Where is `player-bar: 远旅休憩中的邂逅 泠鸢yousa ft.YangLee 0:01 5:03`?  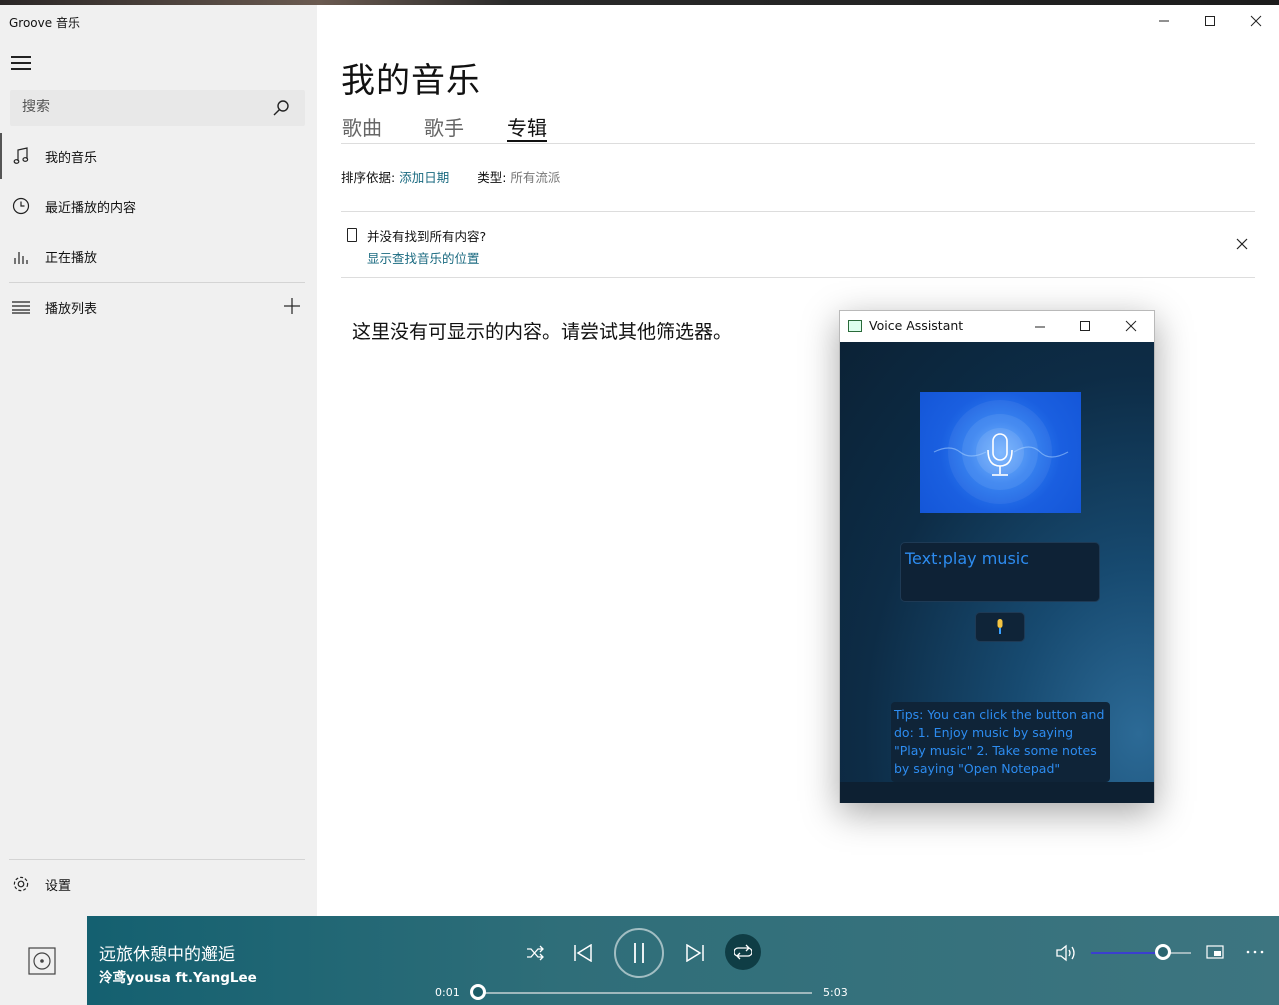 player-bar: 远旅休憩中的邂逅 泠鸢yousa ft.YangLee 0:01 5:03 is located at coordinates (639, 960).